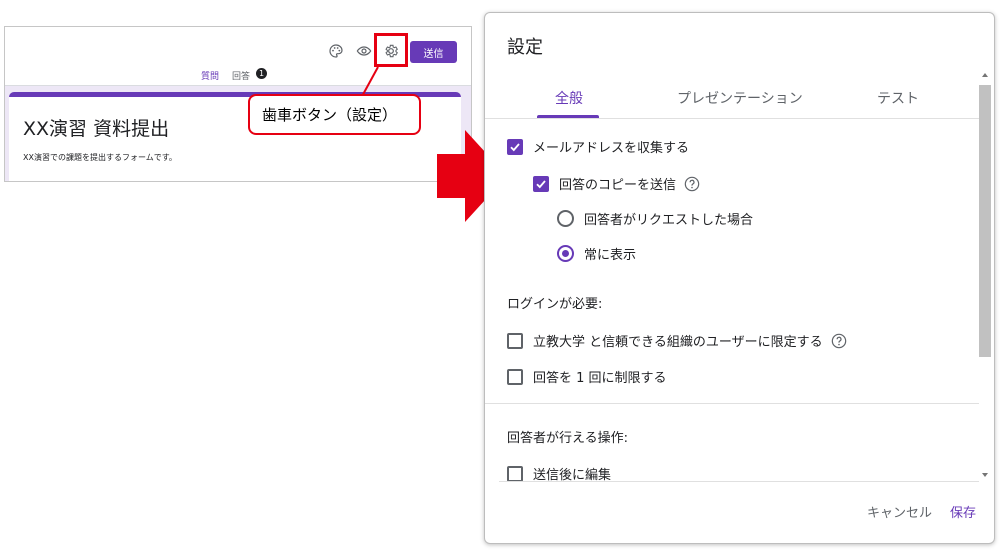 The image size is (1000, 552). Describe the element at coordinates (985, 475) in the screenshot. I see `scroll-down-arrow-icon` at that location.